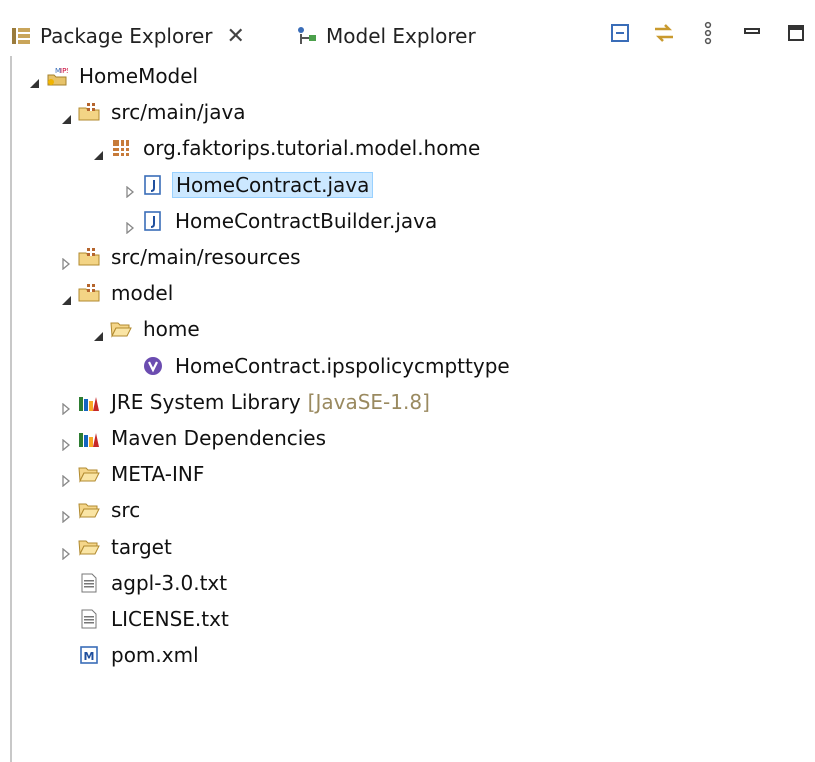 This screenshot has width=815, height=762. What do you see at coordinates (21, 36) in the screenshot?
I see `package-explorer-icon` at bounding box center [21, 36].